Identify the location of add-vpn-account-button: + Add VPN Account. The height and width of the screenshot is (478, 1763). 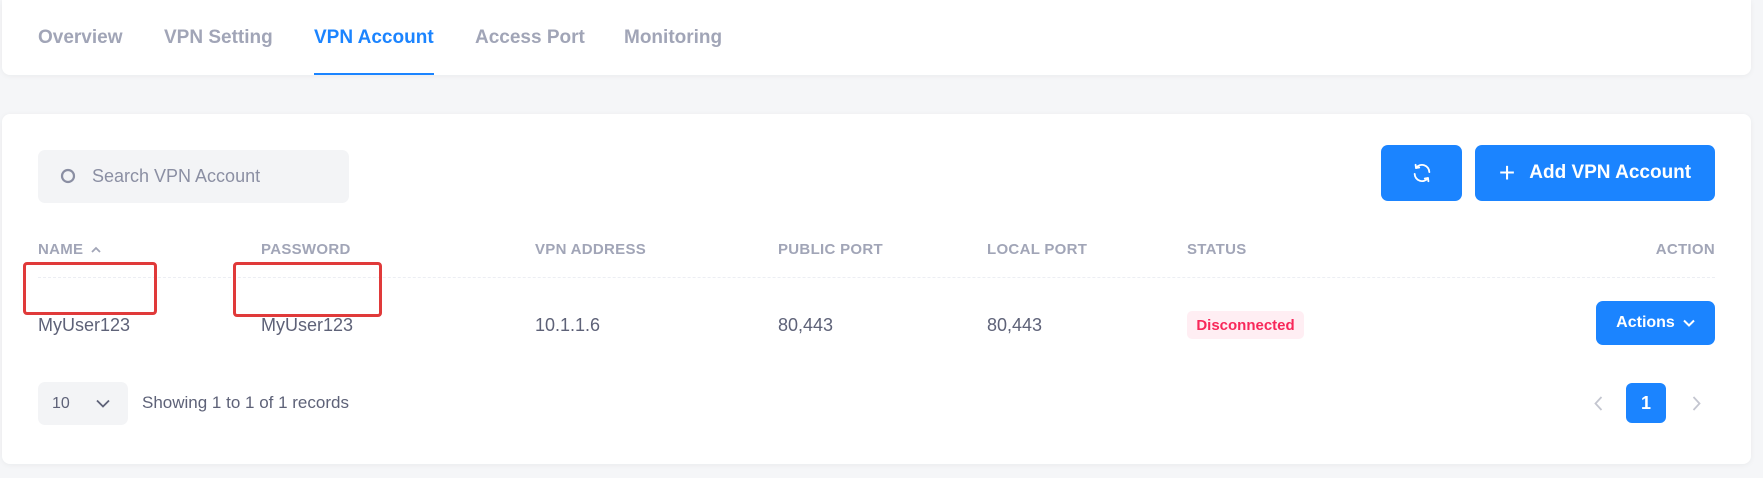
(1595, 173).